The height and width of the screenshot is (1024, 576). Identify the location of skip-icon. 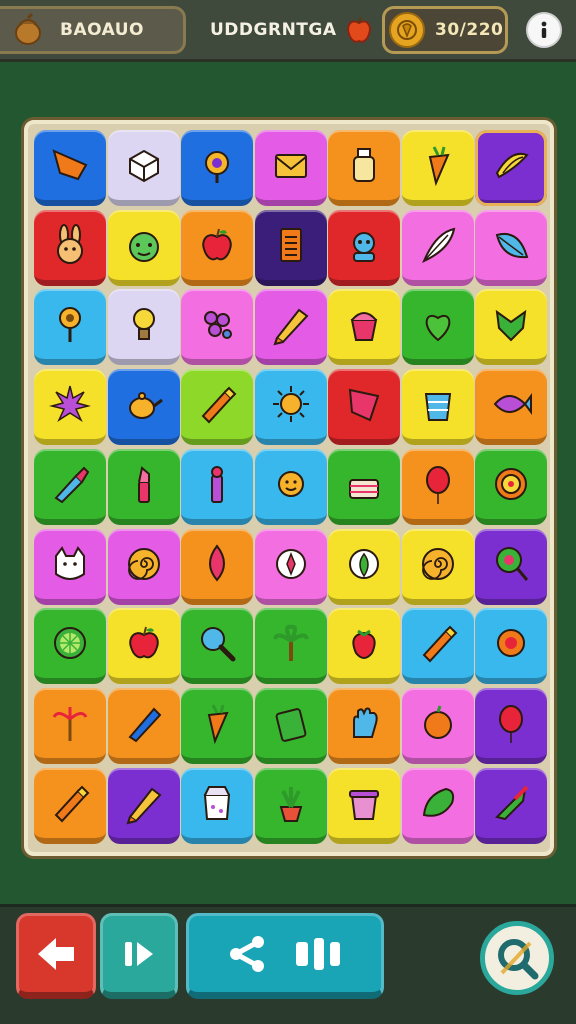
(139, 954).